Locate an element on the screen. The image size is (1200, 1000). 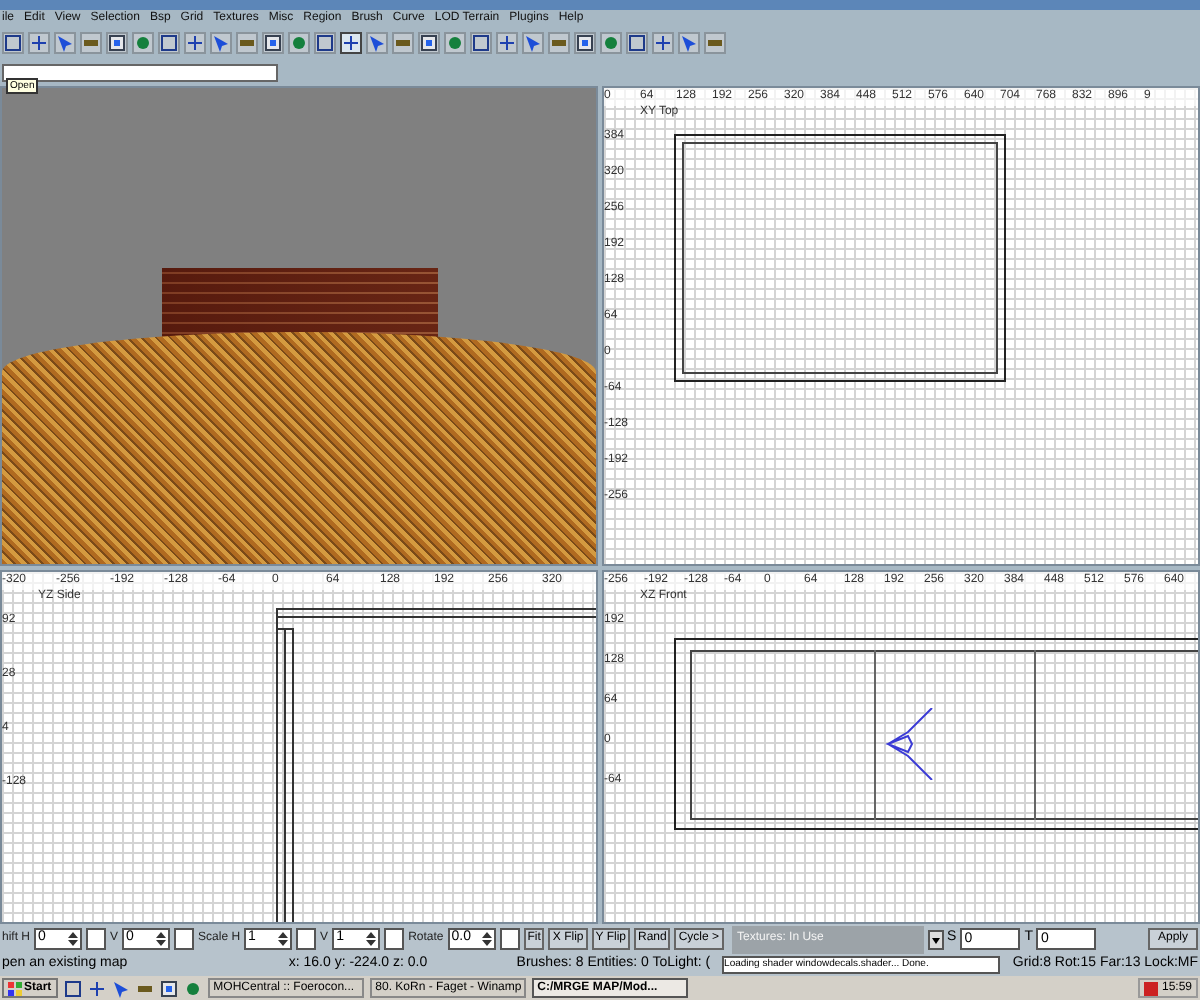
camera-angle-icon is located at coordinates (910, 744).